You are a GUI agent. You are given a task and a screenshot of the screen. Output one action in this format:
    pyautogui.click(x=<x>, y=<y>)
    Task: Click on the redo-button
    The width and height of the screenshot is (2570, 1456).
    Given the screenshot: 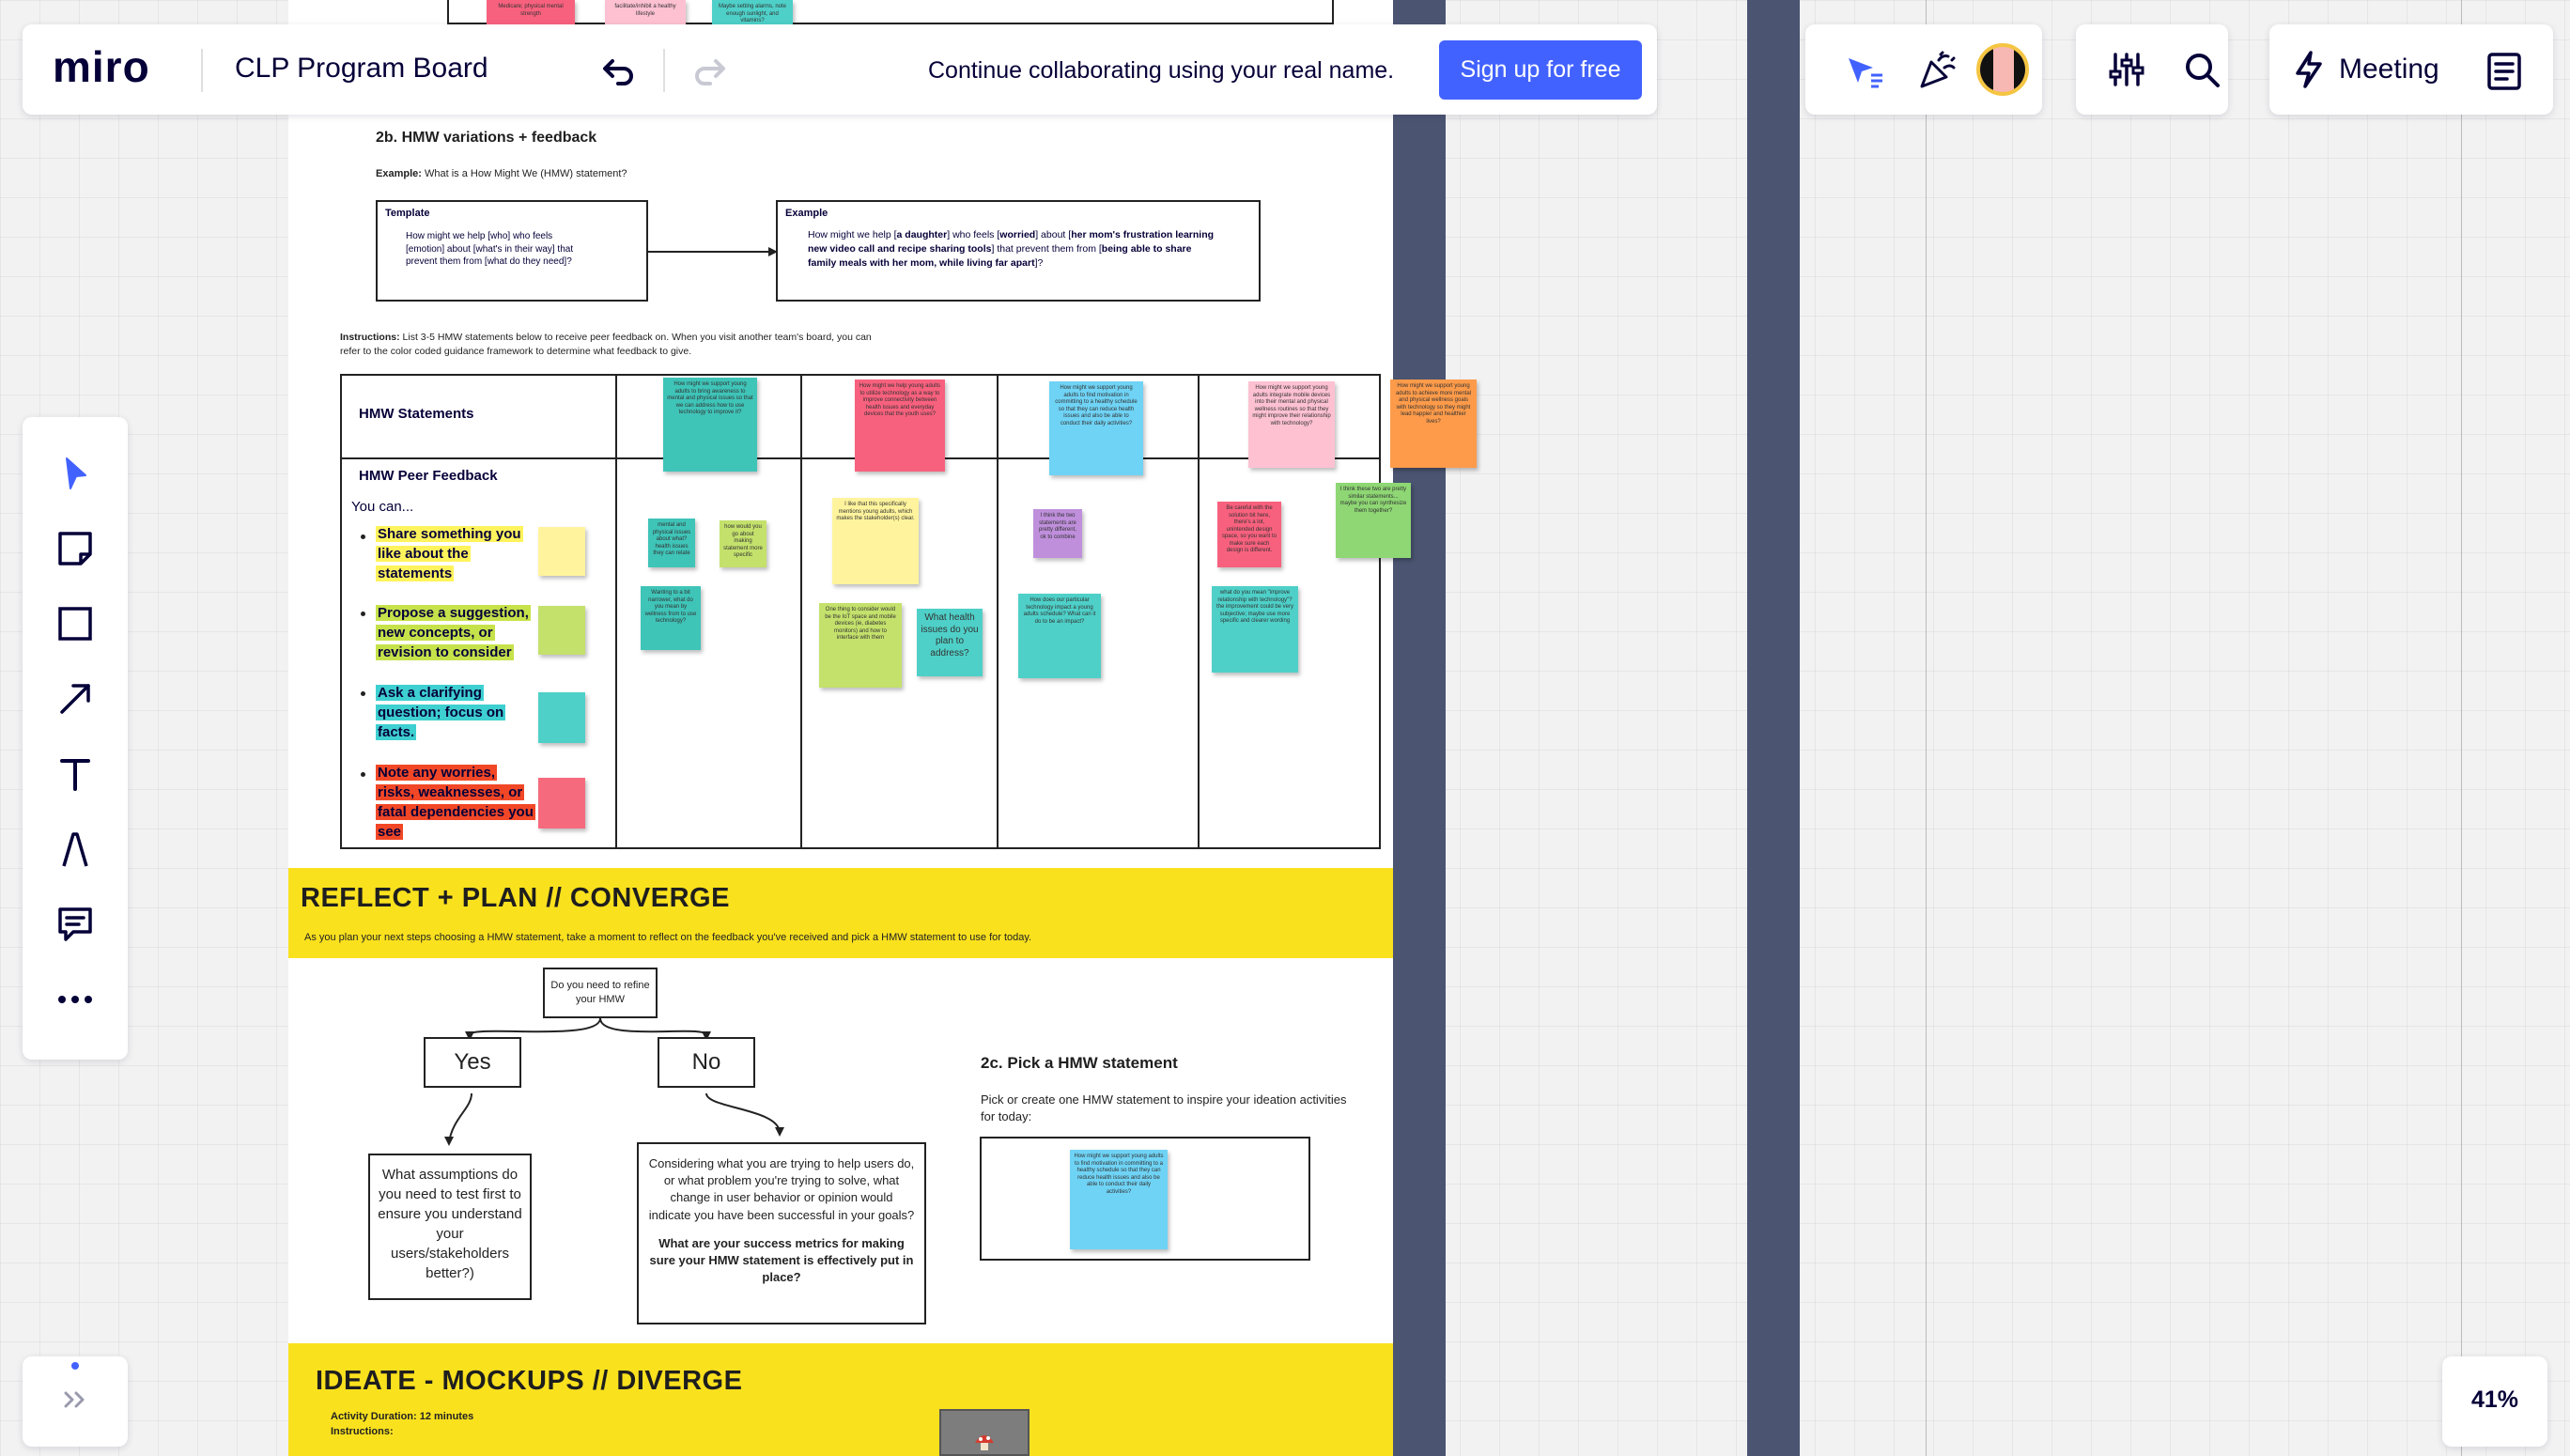 What is the action you would take?
    pyautogui.click(x=710, y=71)
    